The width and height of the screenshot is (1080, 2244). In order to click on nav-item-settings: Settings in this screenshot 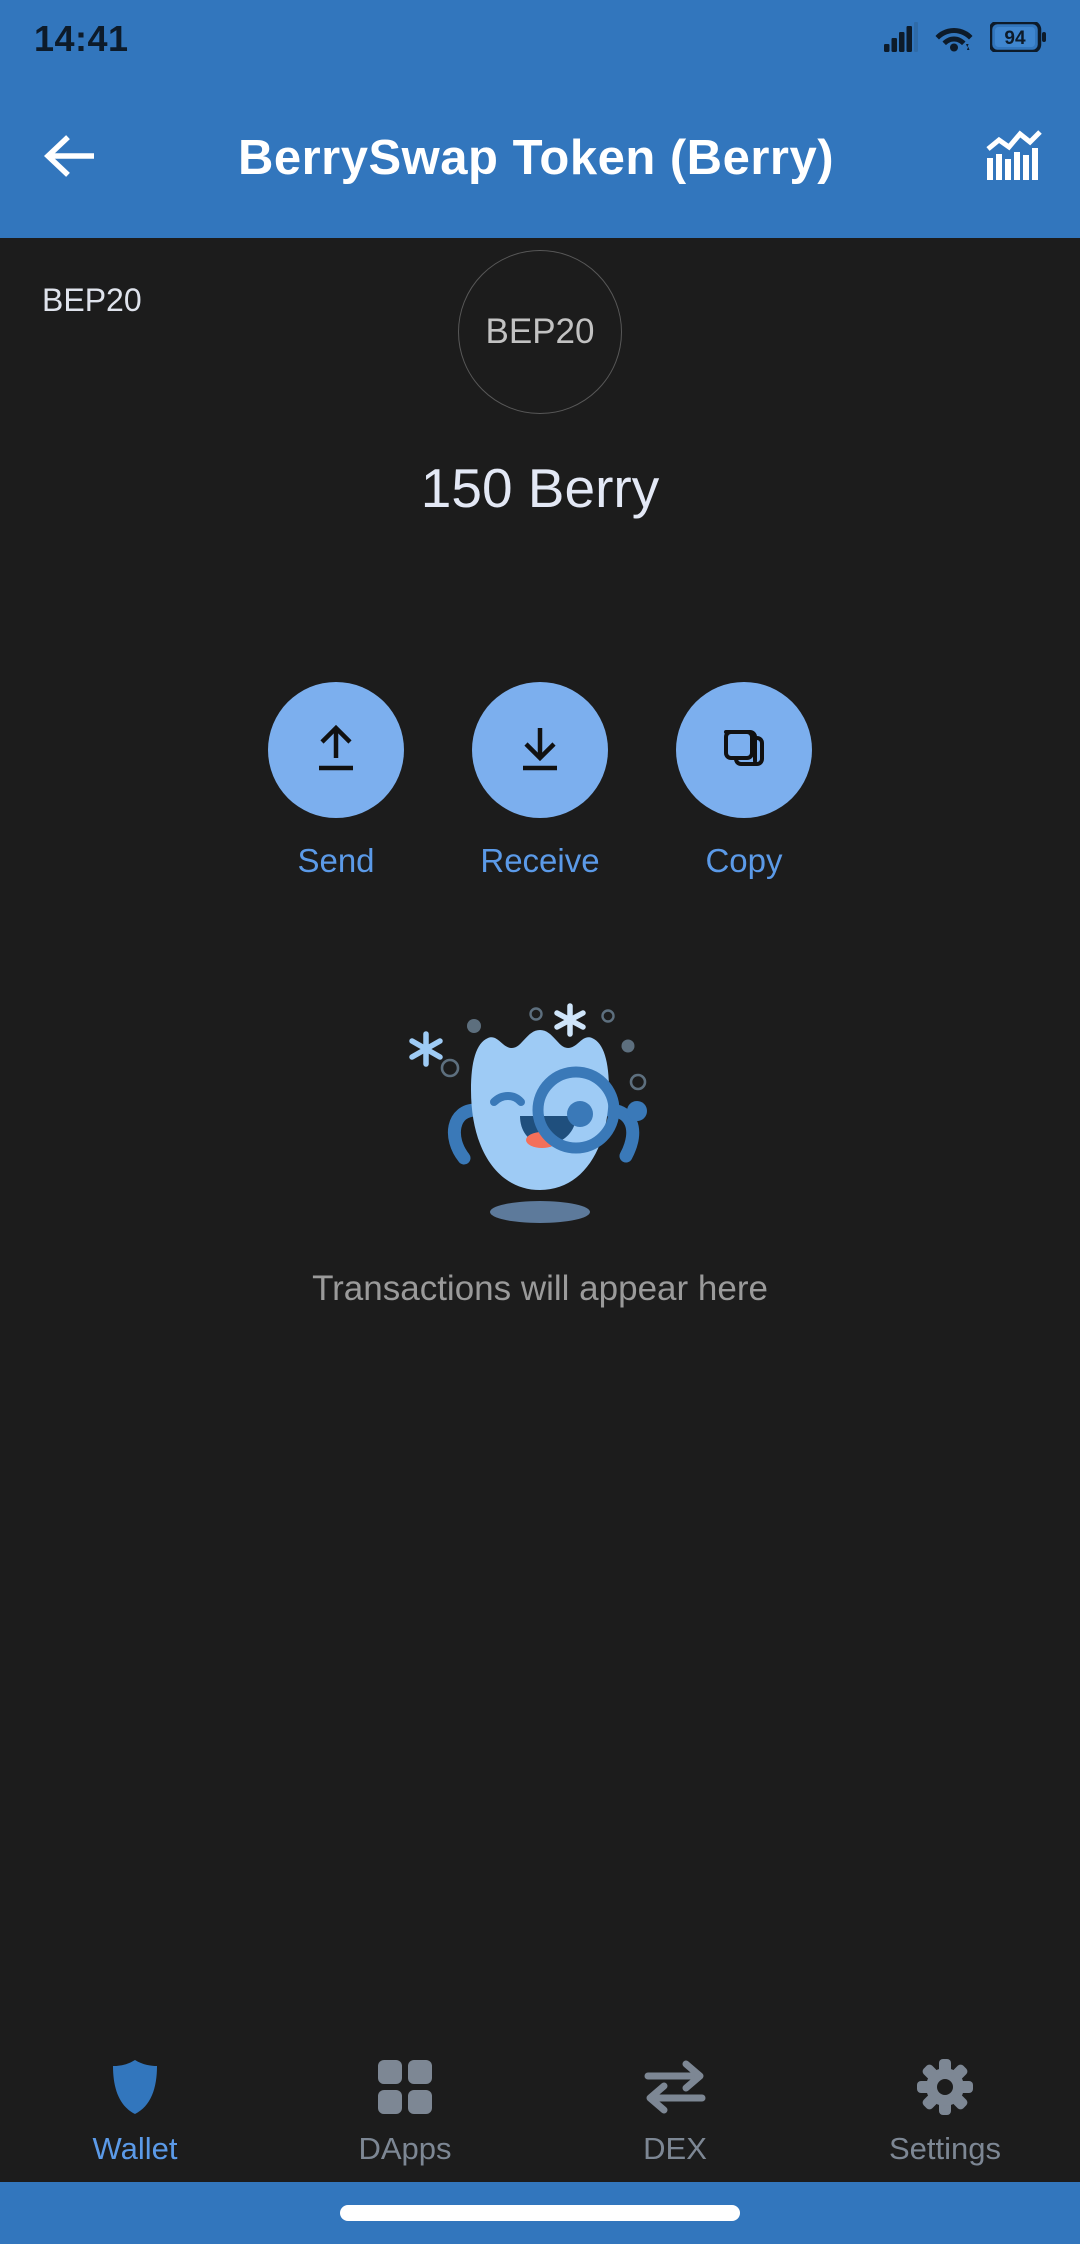, I will do `click(945, 2113)`.